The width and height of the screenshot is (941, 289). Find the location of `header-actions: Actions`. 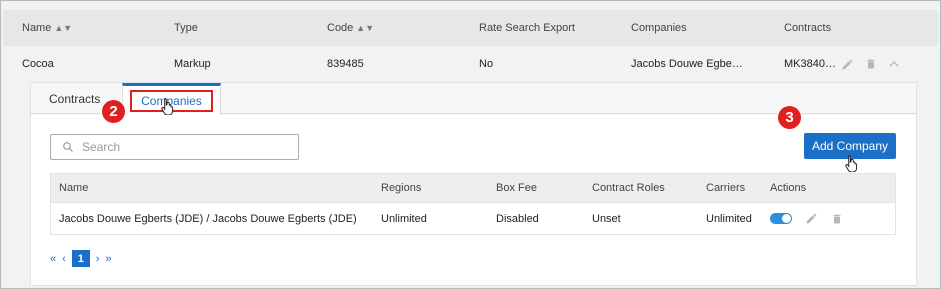

header-actions: Actions is located at coordinates (788, 188).